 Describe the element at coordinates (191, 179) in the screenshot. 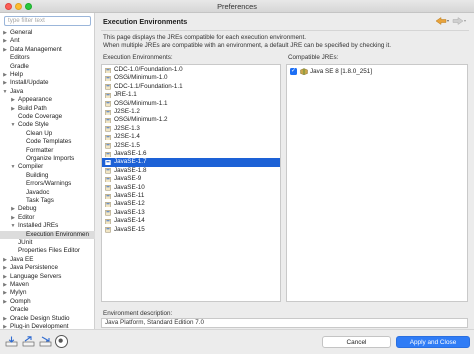

I see `environment-row: JavaSE-9` at that location.